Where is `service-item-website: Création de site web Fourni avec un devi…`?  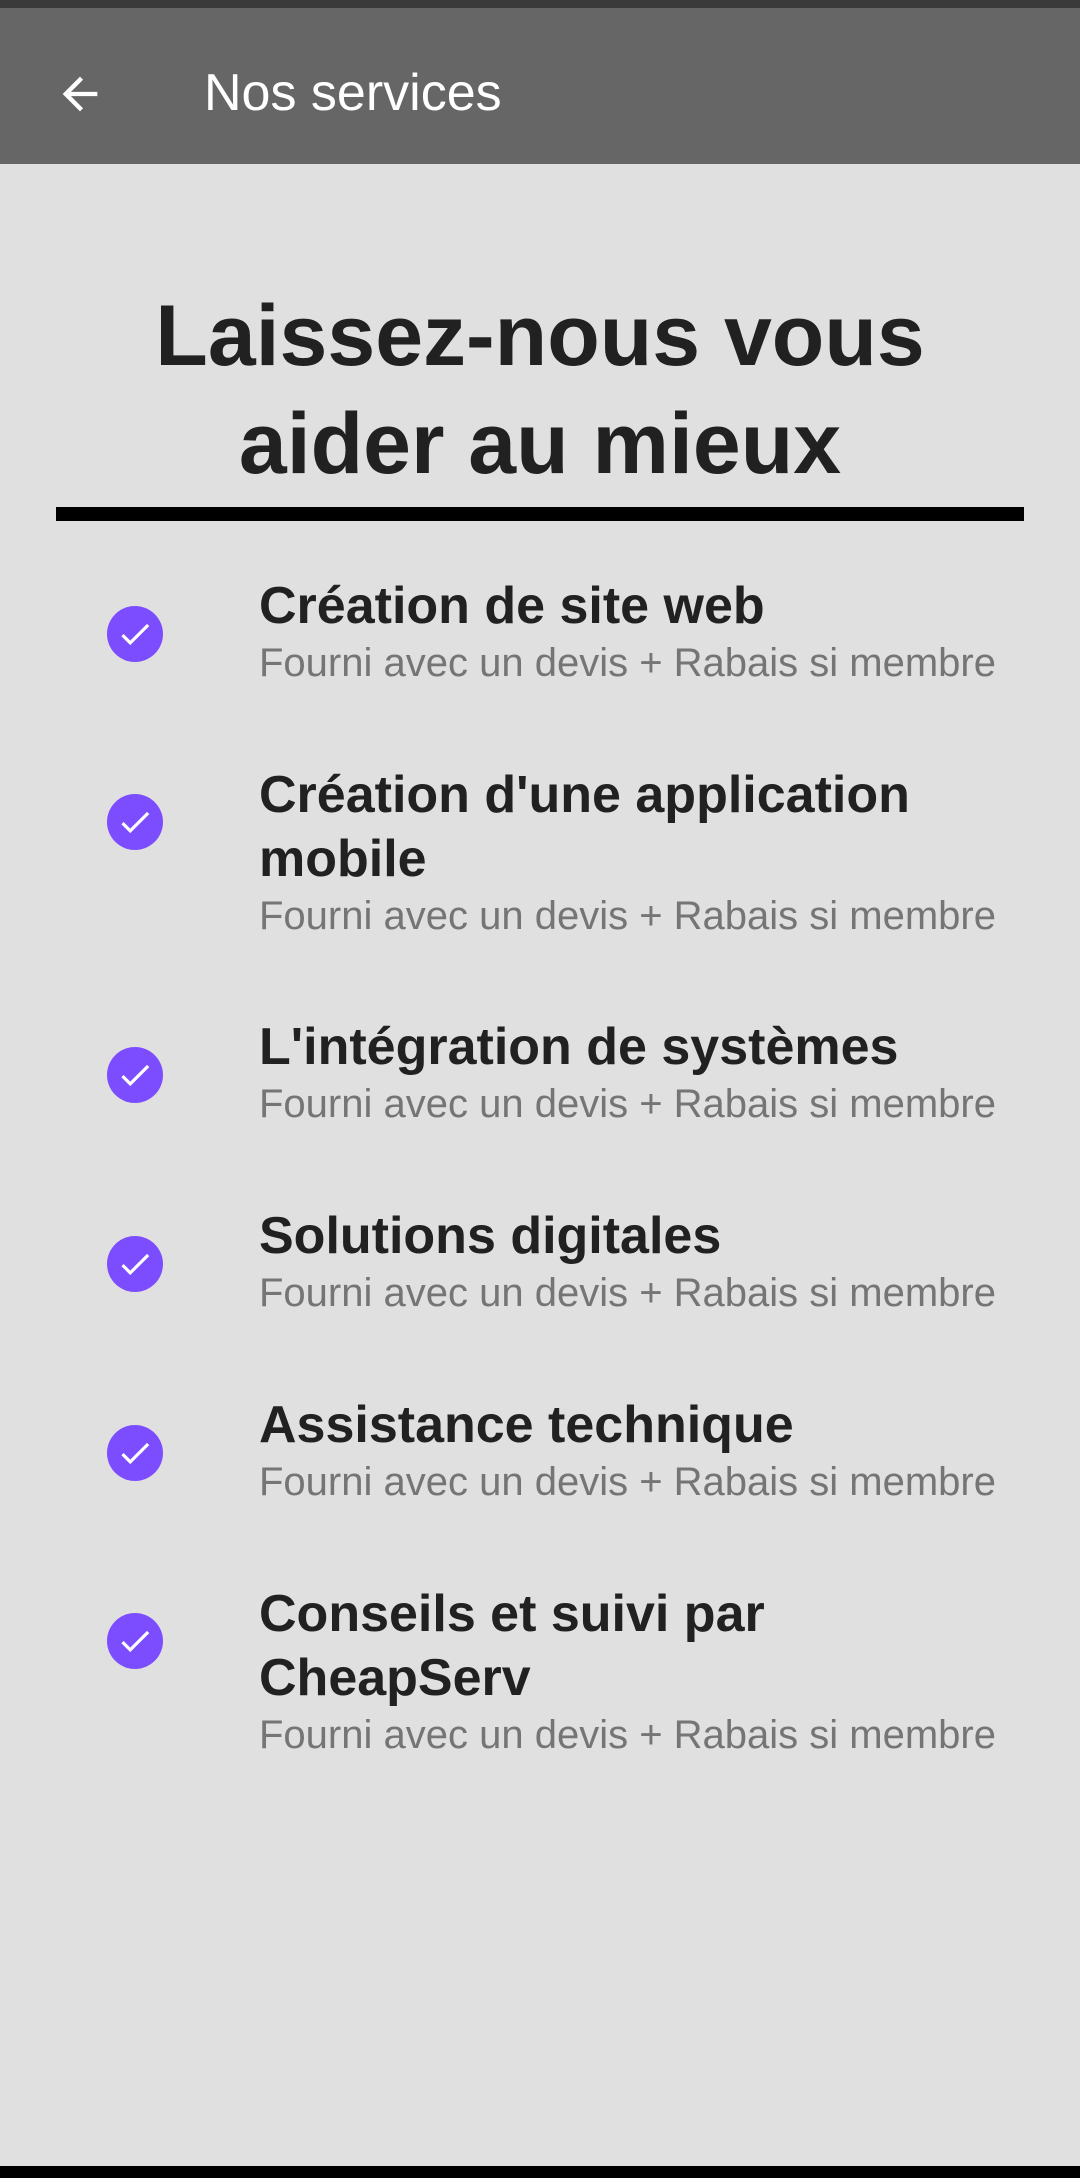 service-item-website: Création de site web Fourni avec un devi… is located at coordinates (540, 668).